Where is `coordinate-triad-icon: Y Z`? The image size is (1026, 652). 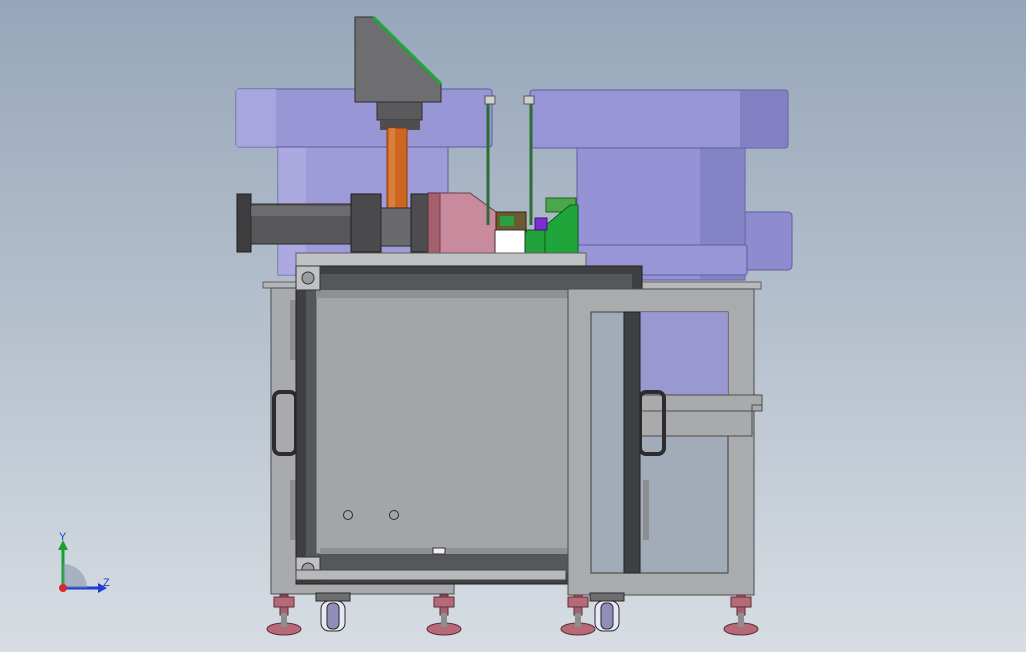
coordinate-triad-icon: Y Z is located at coordinates (85, 565).